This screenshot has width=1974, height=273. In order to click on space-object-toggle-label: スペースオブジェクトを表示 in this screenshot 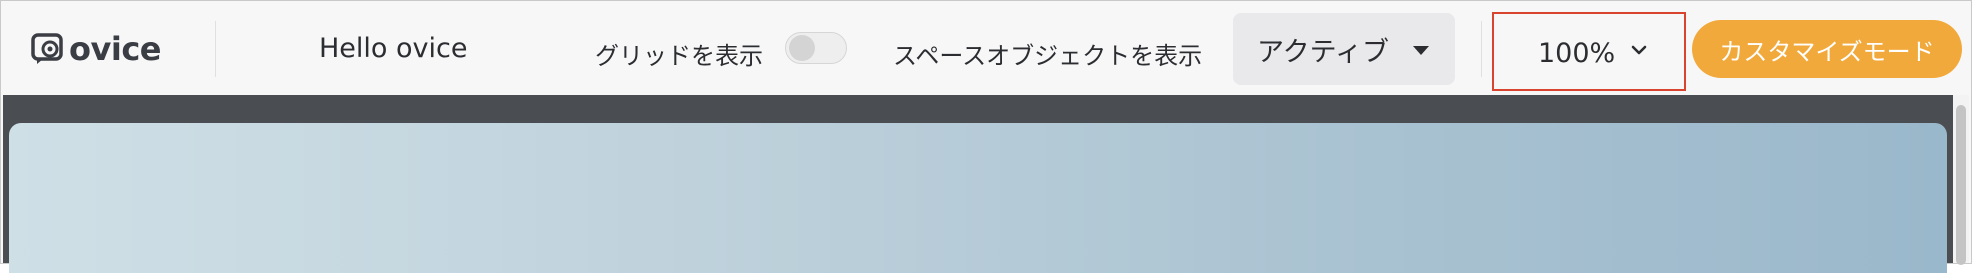, I will do `click(1048, 56)`.